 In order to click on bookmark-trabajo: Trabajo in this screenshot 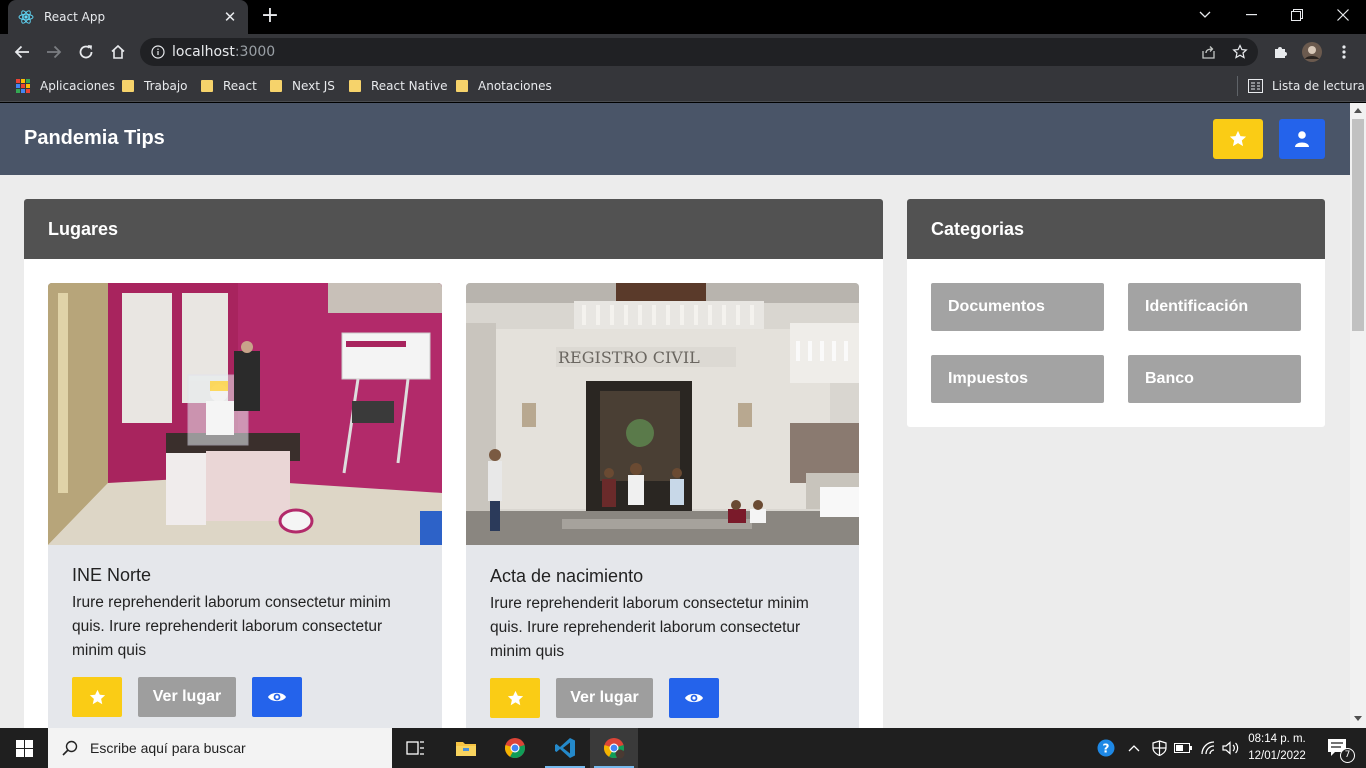, I will do `click(155, 86)`.